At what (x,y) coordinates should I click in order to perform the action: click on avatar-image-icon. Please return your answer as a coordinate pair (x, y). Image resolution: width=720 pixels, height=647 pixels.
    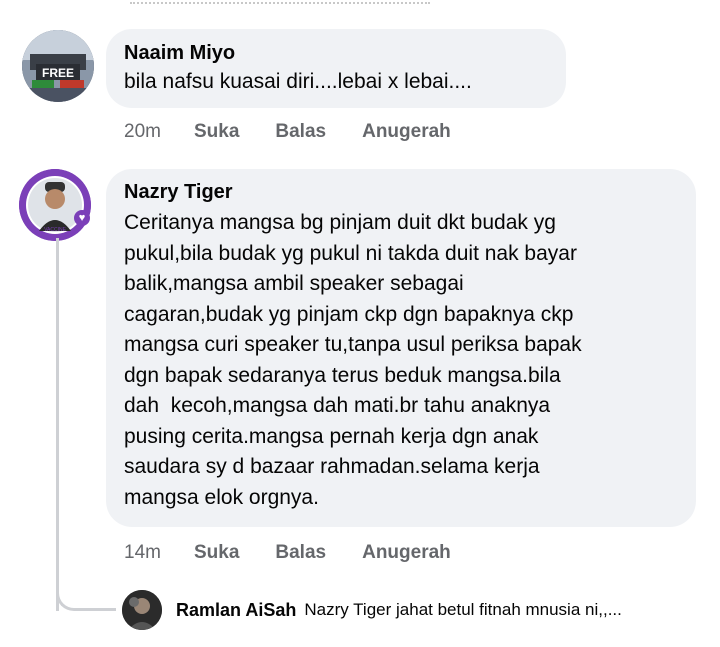
    Looking at the image, I should click on (142, 610).